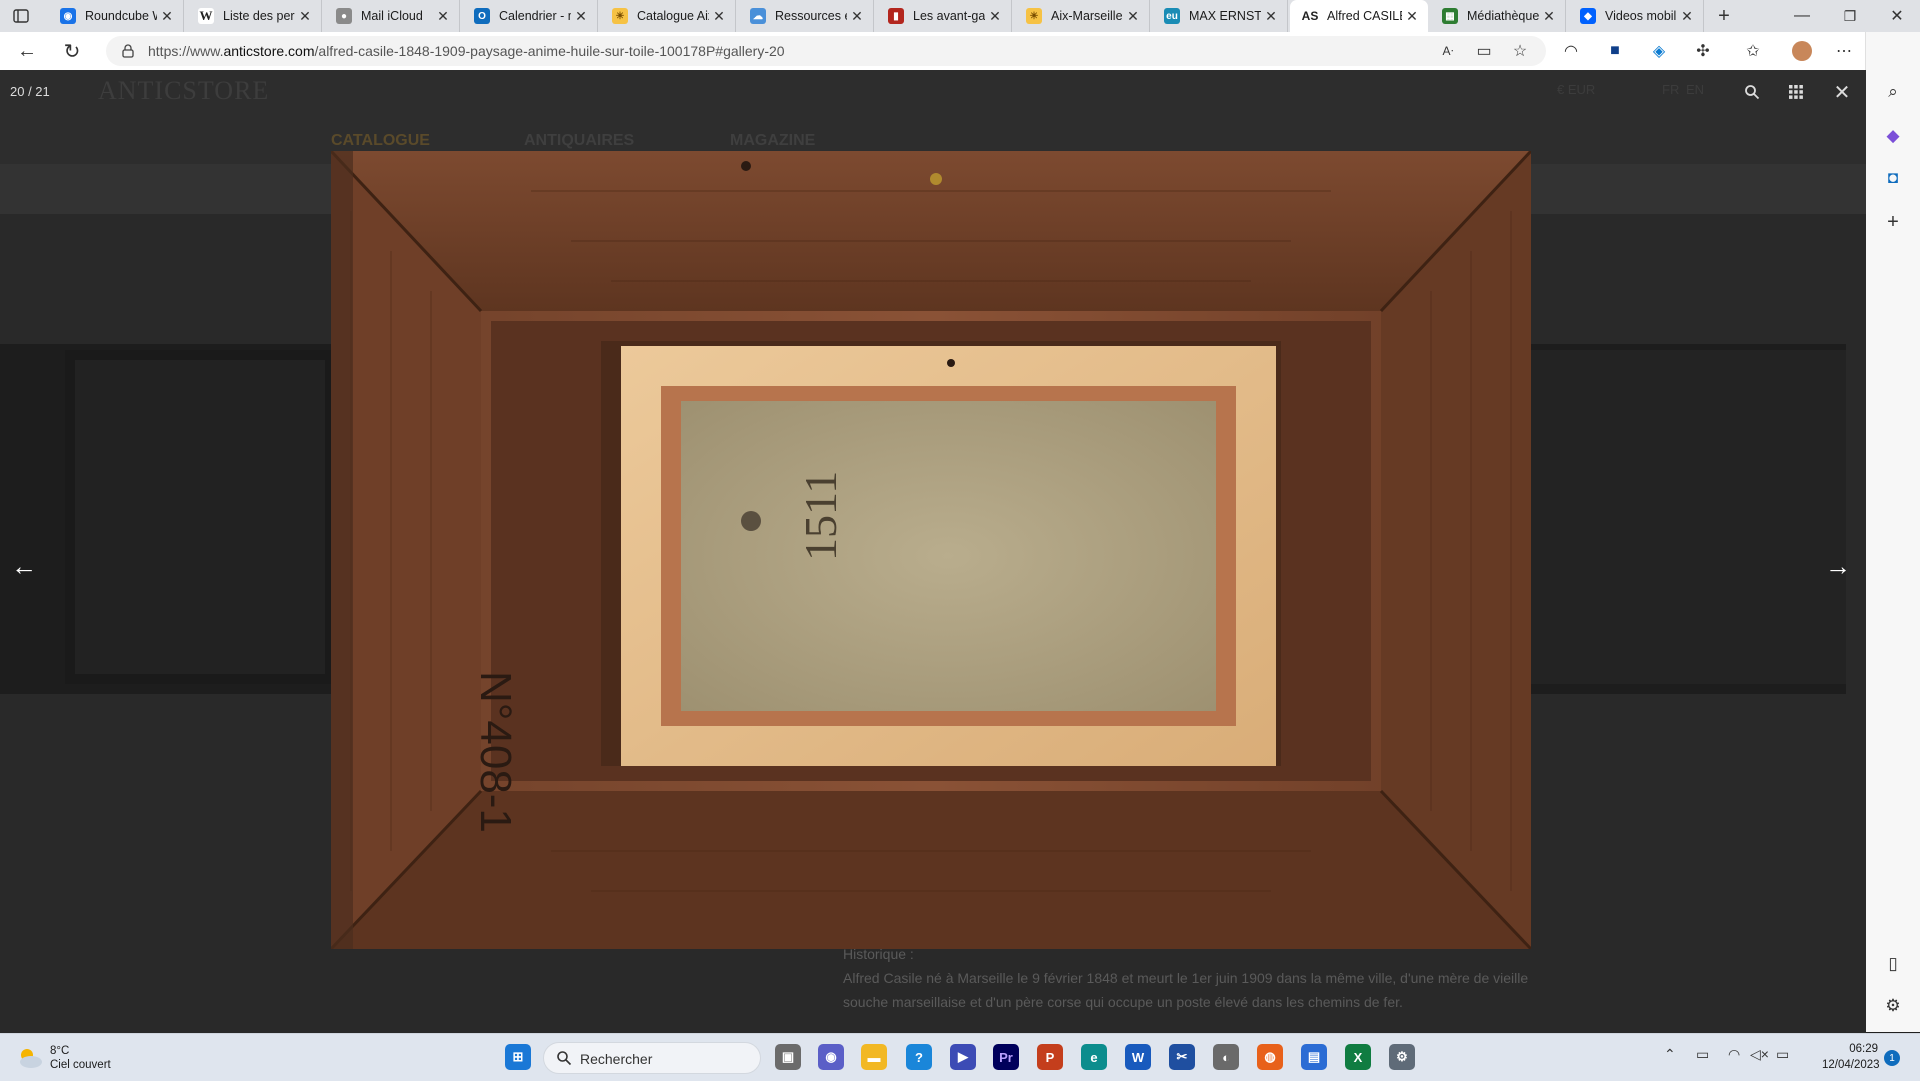 This screenshot has width=1920, height=1081. What do you see at coordinates (1702, 1054) in the screenshot?
I see `tray-device-button: ▭` at bounding box center [1702, 1054].